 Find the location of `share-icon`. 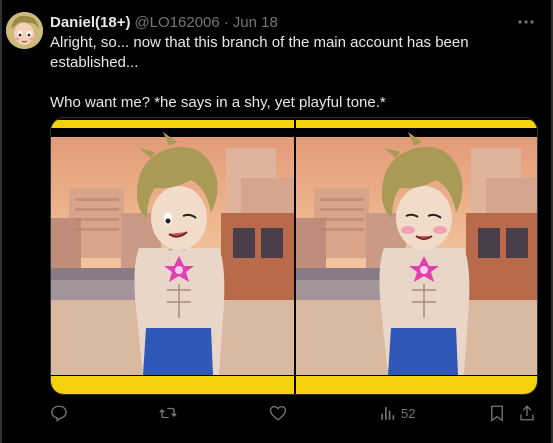

share-icon is located at coordinates (527, 413).